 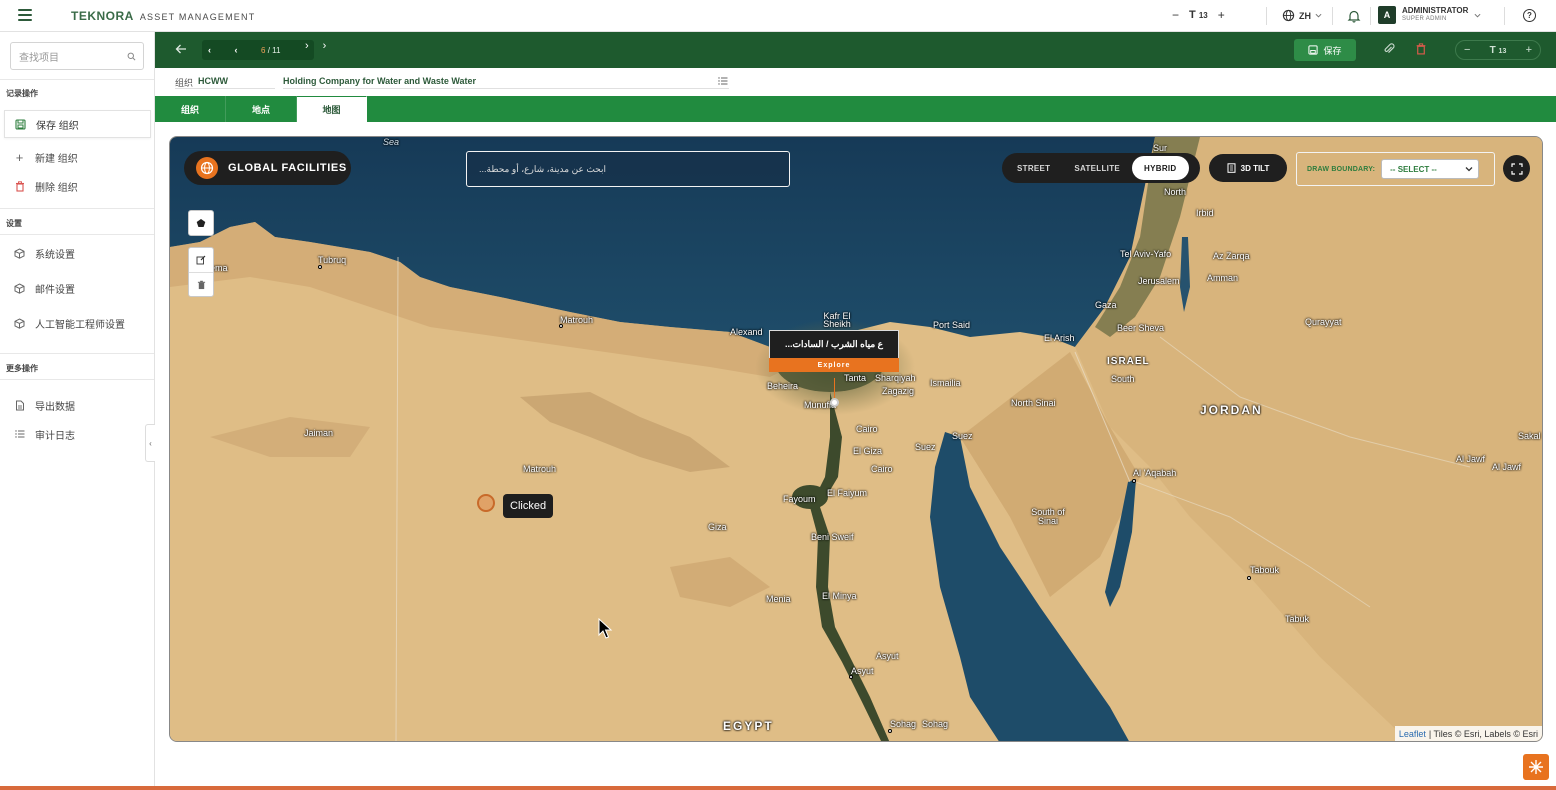 What do you see at coordinates (834, 365) in the screenshot?
I see `explore-button: Explore` at bounding box center [834, 365].